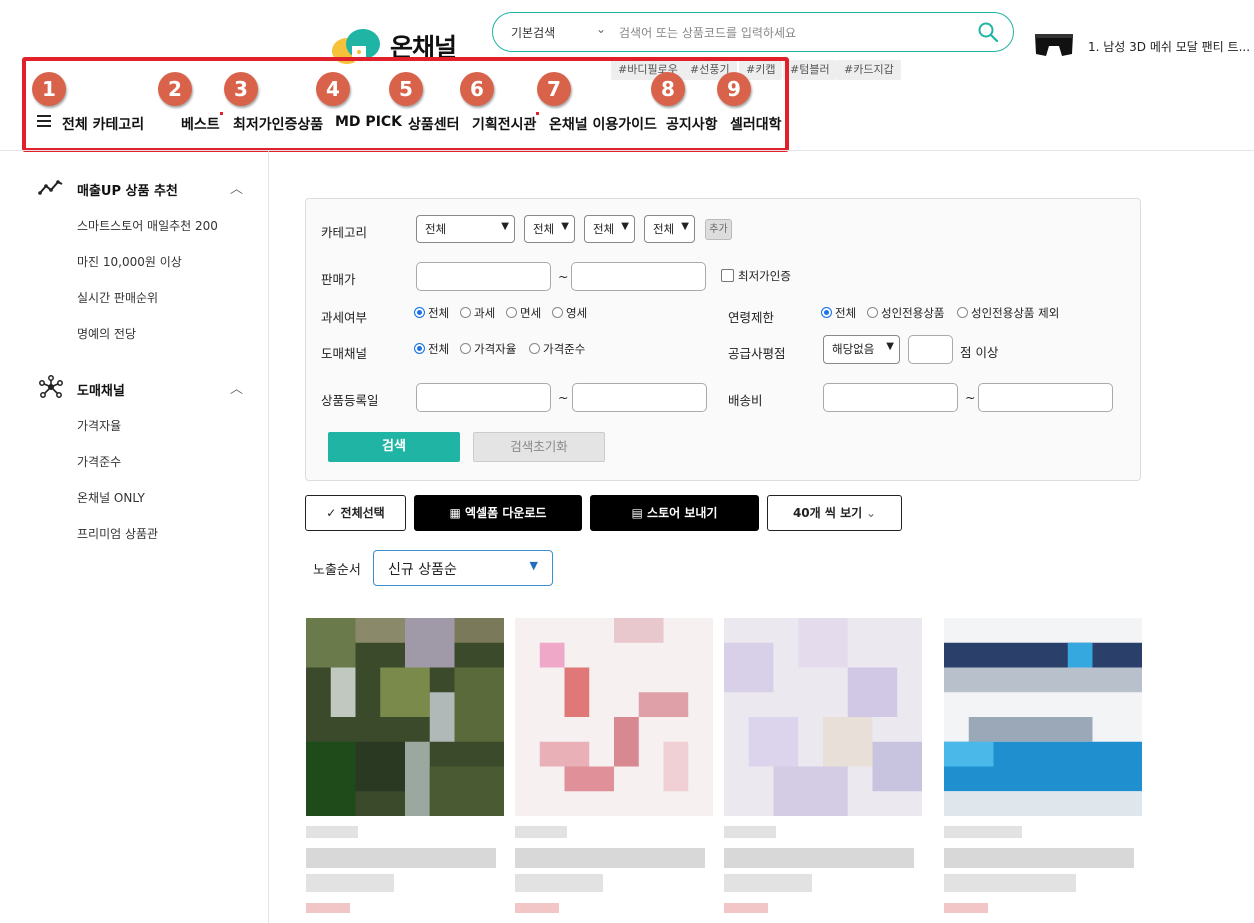 The width and height of the screenshot is (1254, 923). What do you see at coordinates (268, 537) in the screenshot?
I see `sidebar-divider` at bounding box center [268, 537].